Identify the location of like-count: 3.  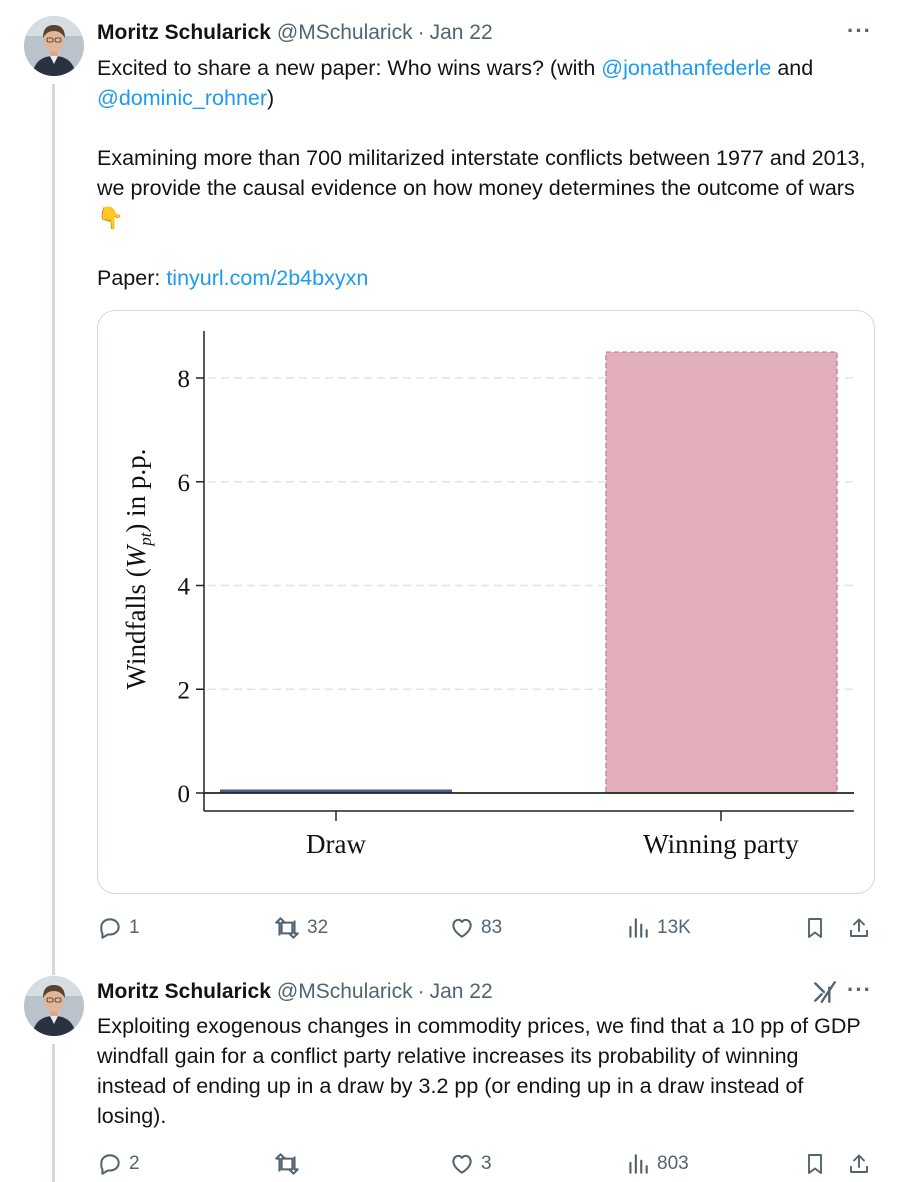
(486, 1163).